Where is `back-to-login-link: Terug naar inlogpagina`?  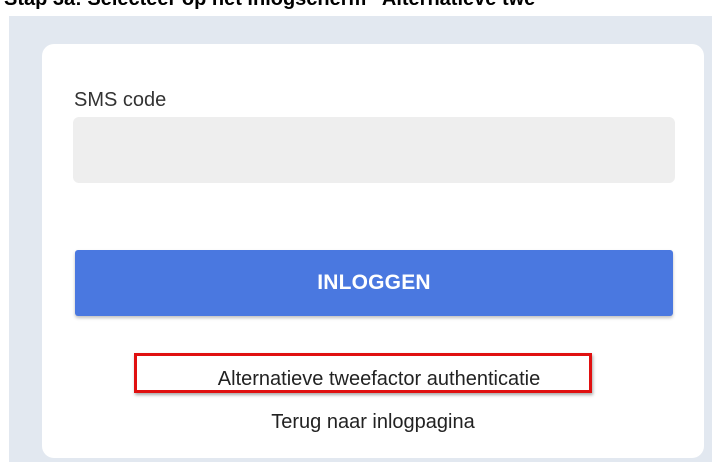 back-to-login-link: Terug naar inlogpagina is located at coordinates (373, 422).